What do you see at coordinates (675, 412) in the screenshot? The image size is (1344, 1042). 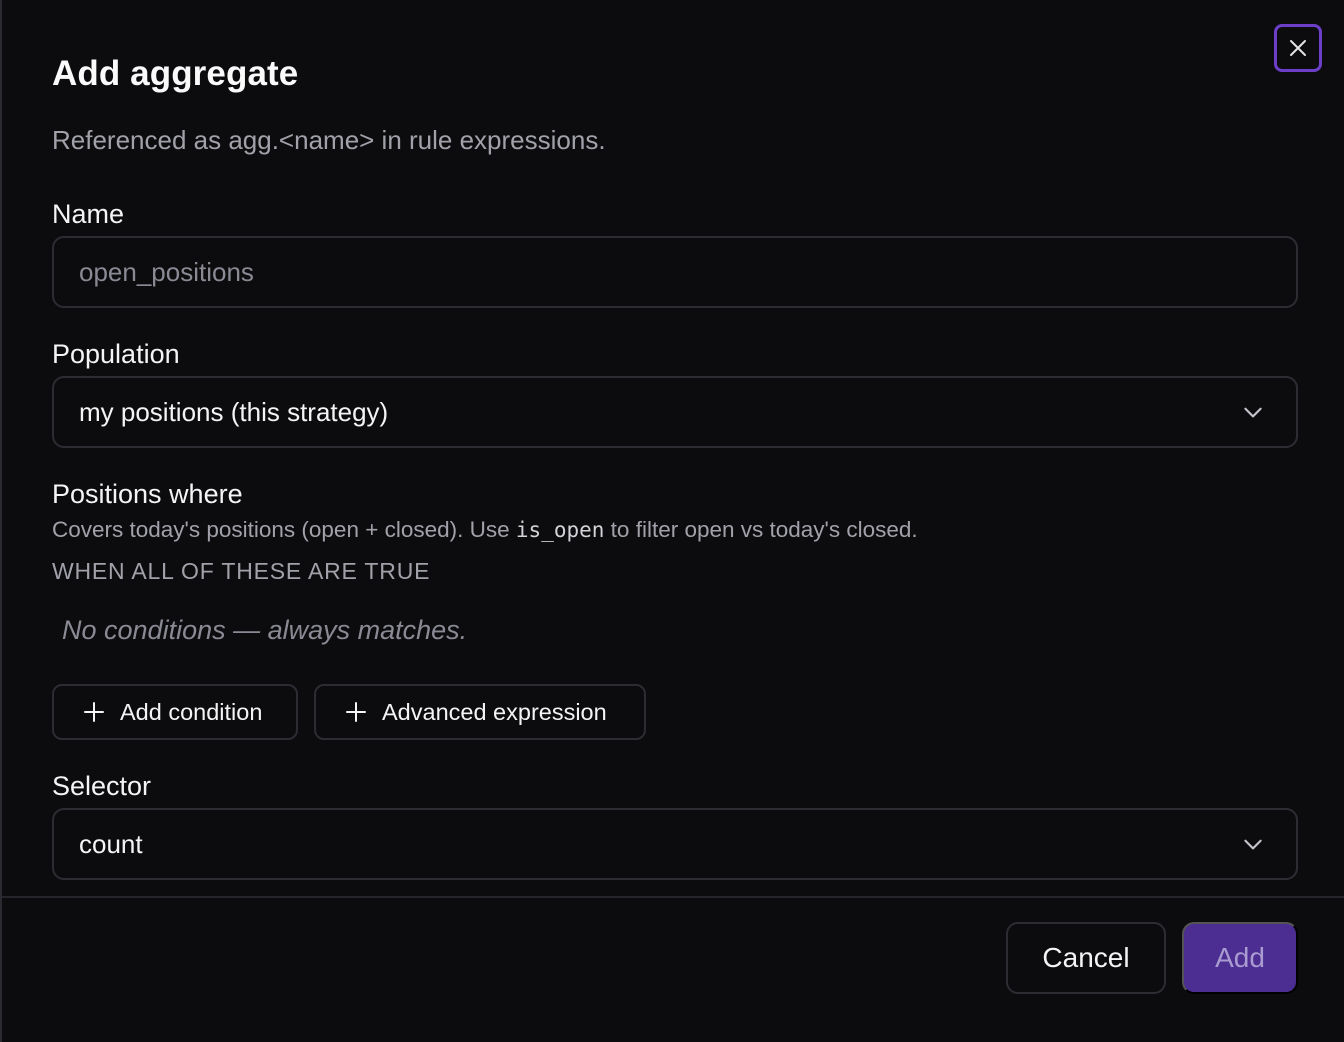 I see `population-select: my positions (this strategy)` at bounding box center [675, 412].